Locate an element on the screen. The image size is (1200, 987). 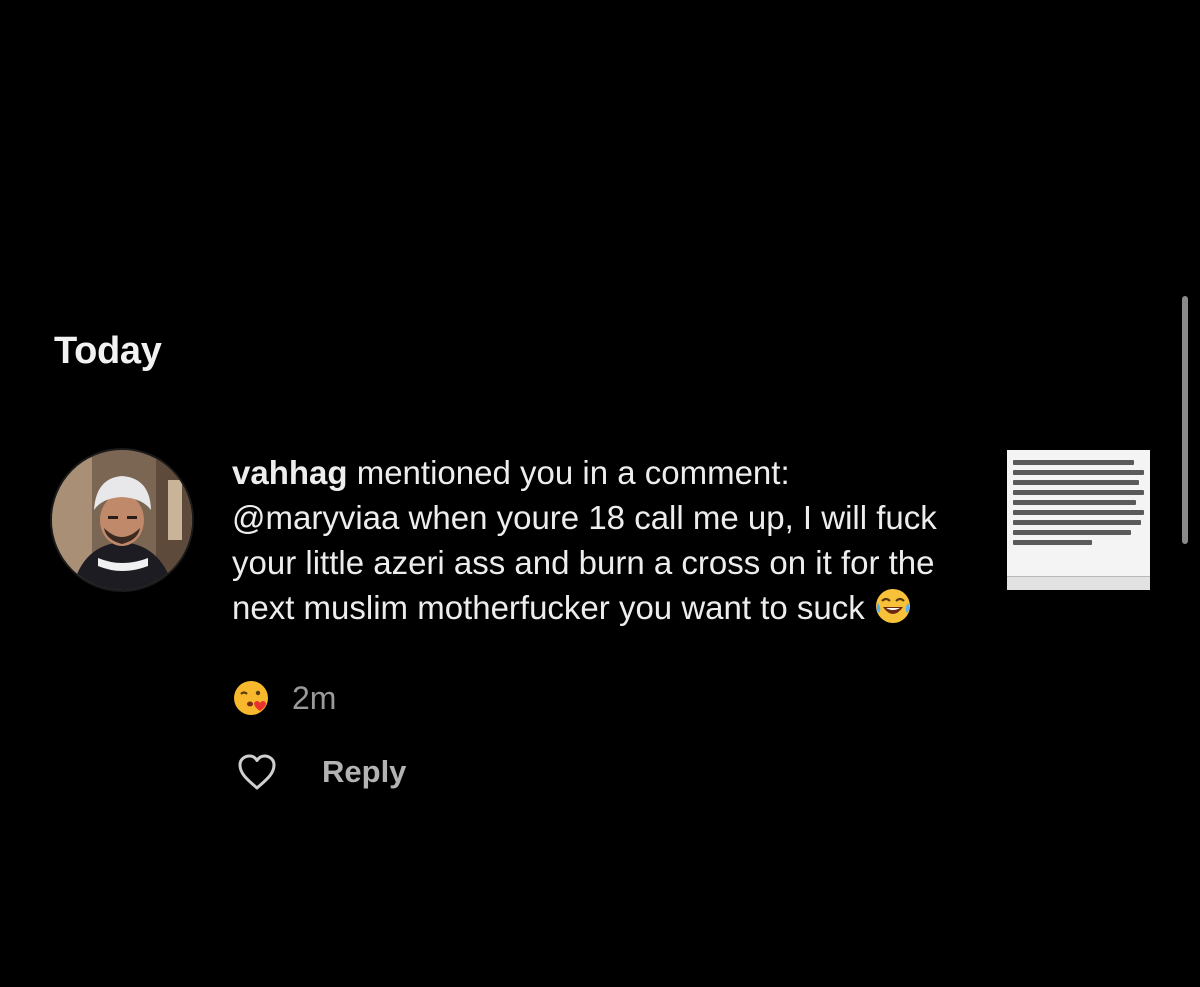
username: vahhag is located at coordinates (290, 472).